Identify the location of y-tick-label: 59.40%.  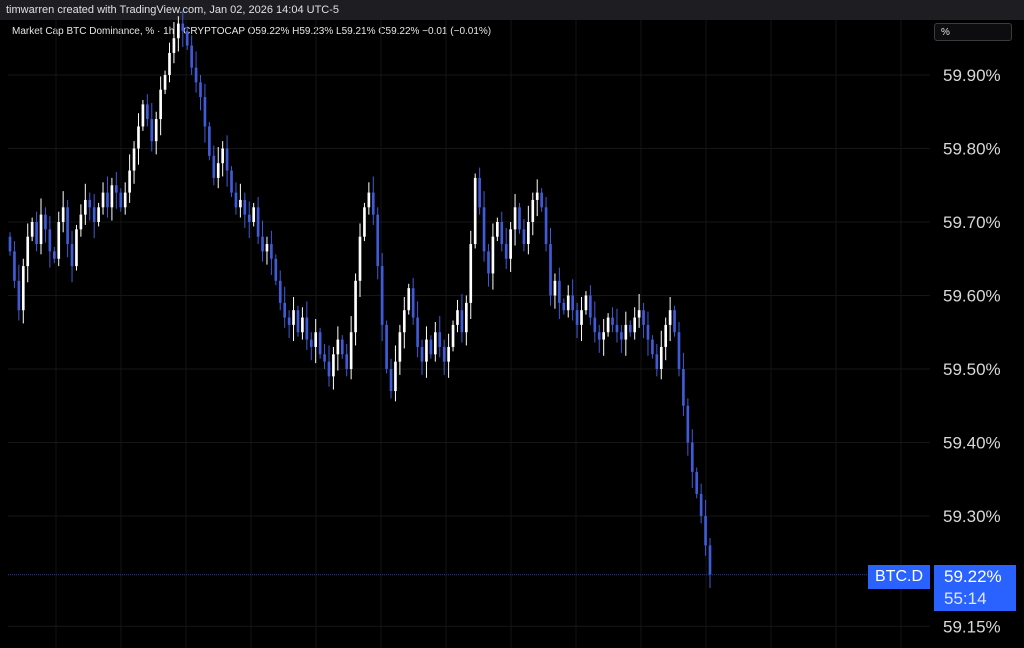
(972, 443).